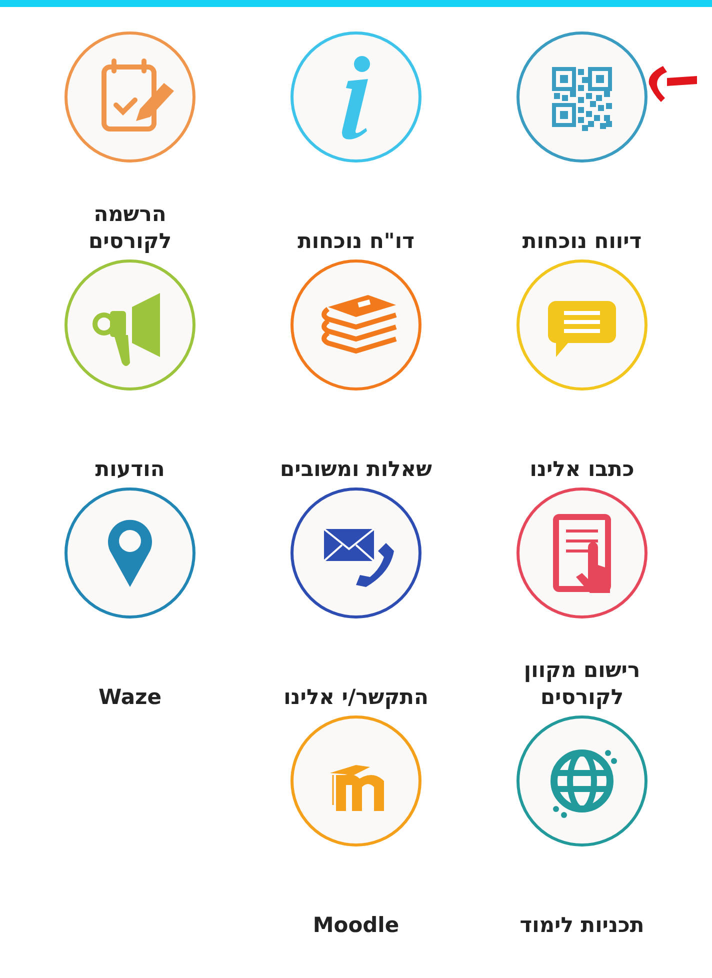 This screenshot has height=978, width=712. I want to click on menu-item: הרשמה לקורסים, so click(130, 145).